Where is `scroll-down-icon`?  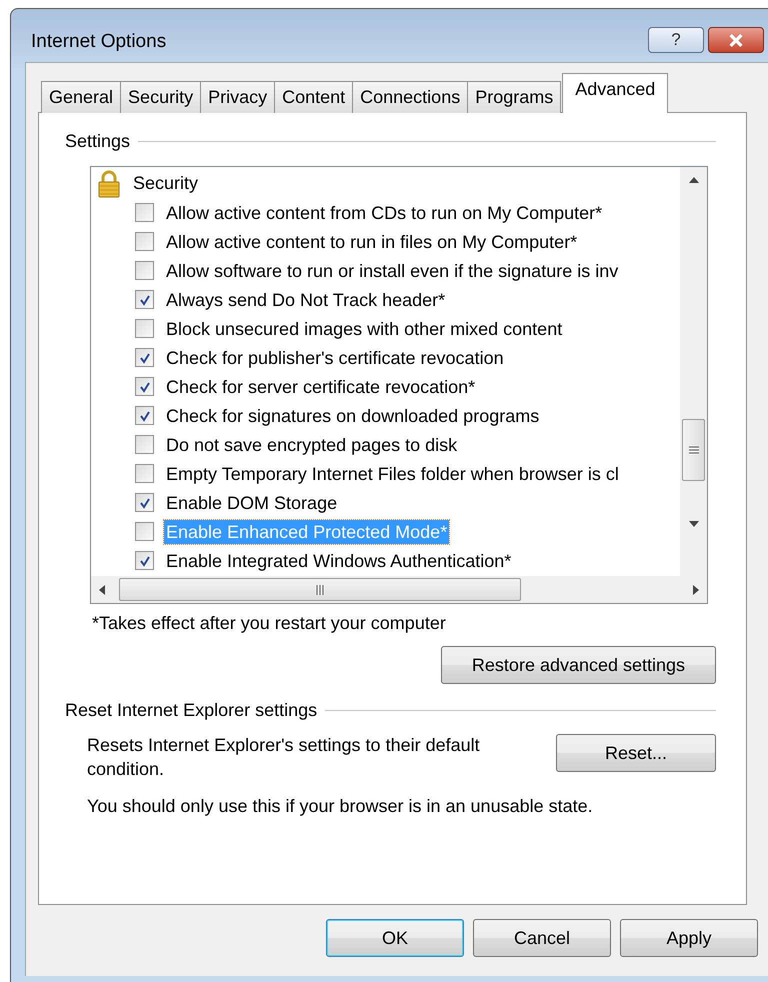
scroll-down-icon is located at coordinates (693, 524).